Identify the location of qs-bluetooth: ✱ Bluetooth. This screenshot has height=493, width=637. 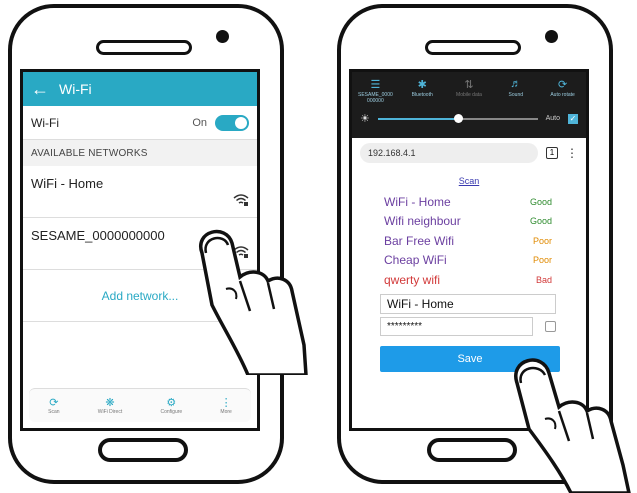
(422, 91).